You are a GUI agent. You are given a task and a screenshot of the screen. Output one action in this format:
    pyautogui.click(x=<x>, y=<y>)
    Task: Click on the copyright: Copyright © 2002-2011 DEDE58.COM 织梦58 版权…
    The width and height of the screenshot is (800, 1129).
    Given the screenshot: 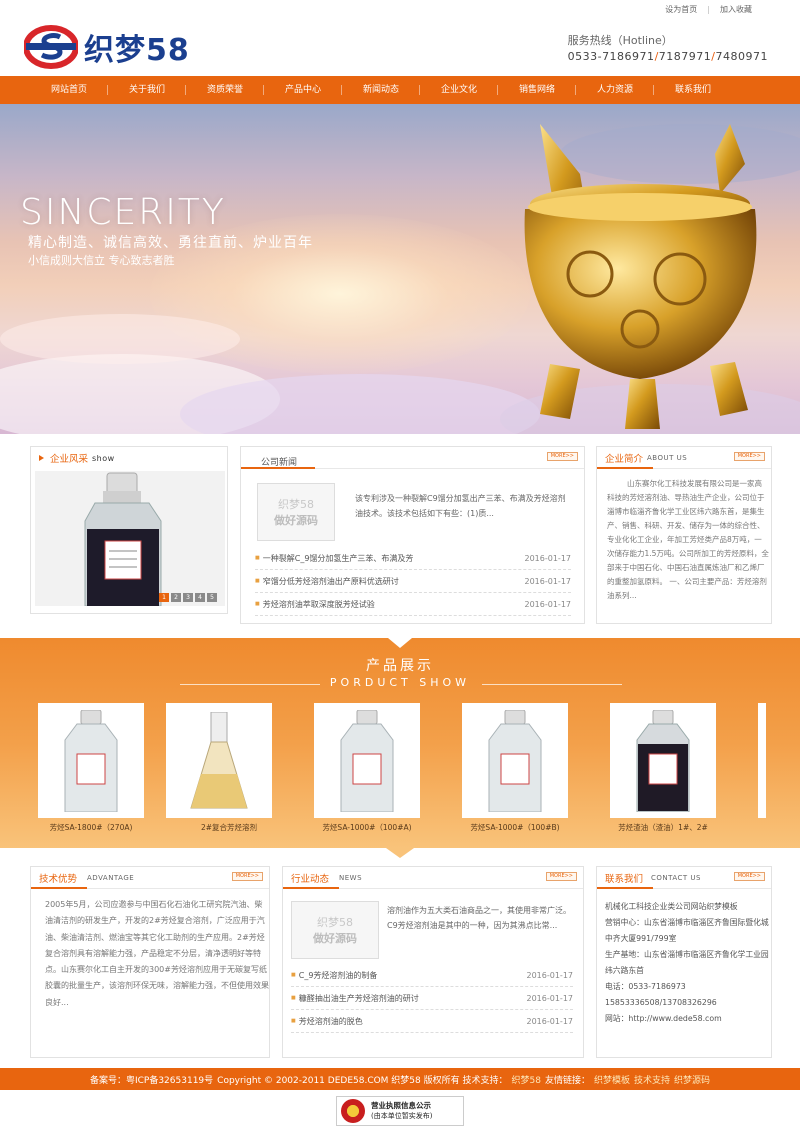 What is the action you would take?
    pyautogui.click(x=362, y=1080)
    